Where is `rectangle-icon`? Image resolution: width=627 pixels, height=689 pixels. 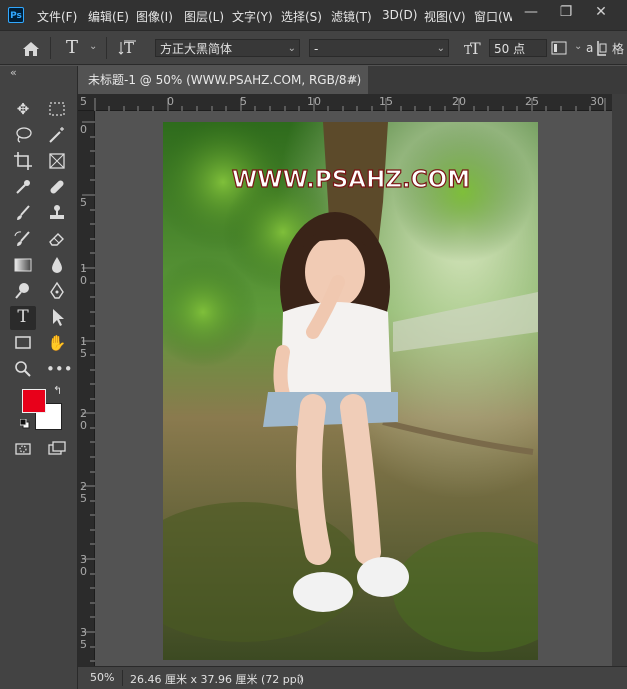
rectangle-icon is located at coordinates (23, 343).